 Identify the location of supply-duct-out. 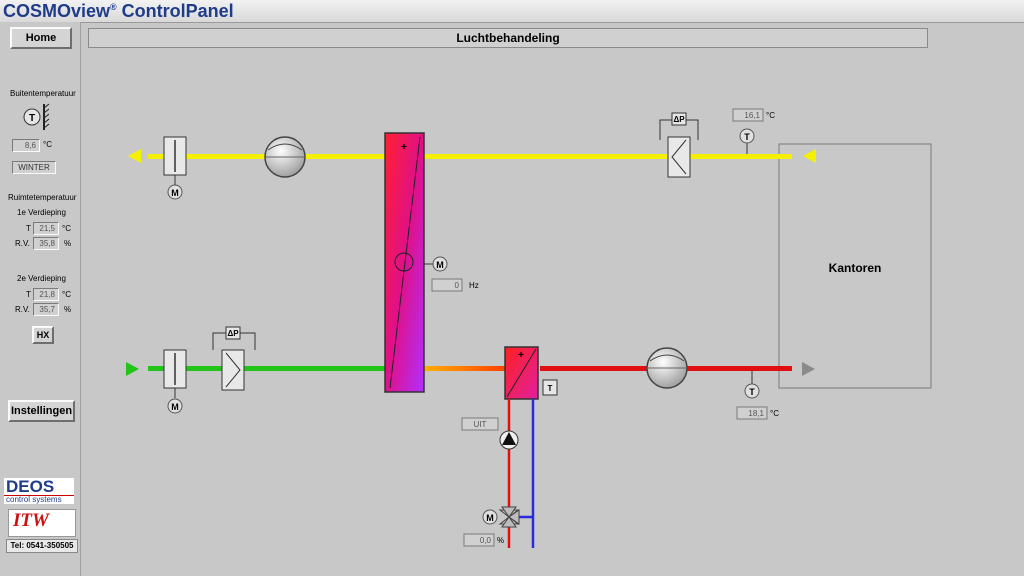
(666, 368).